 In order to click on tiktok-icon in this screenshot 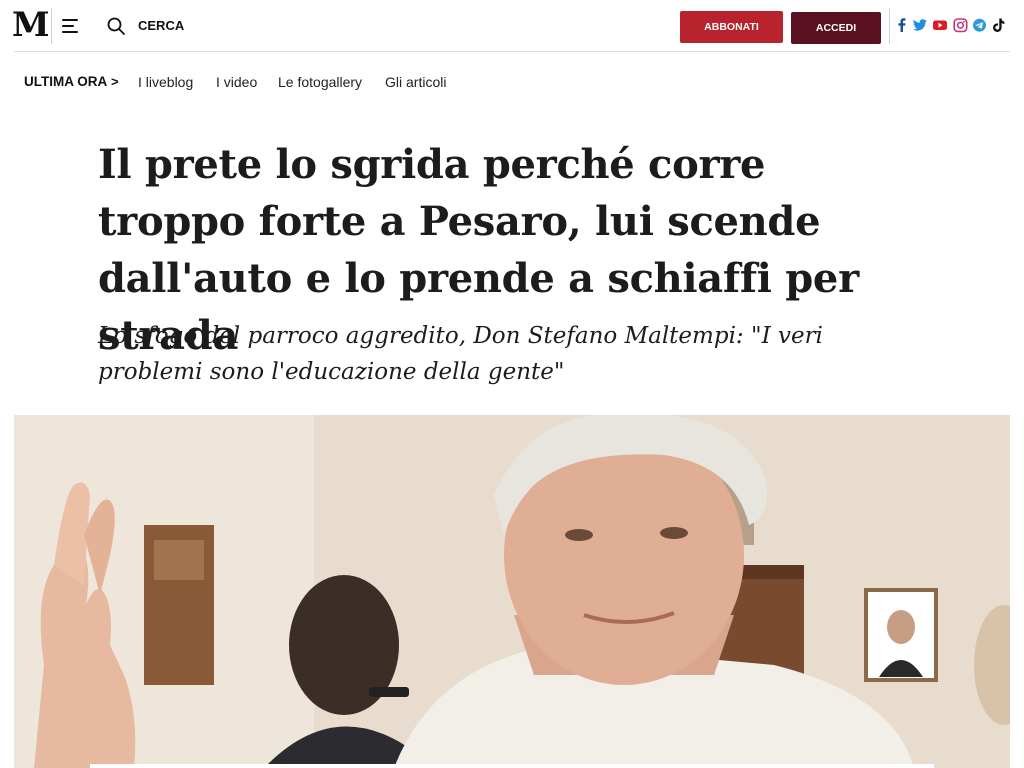, I will do `click(999, 25)`.